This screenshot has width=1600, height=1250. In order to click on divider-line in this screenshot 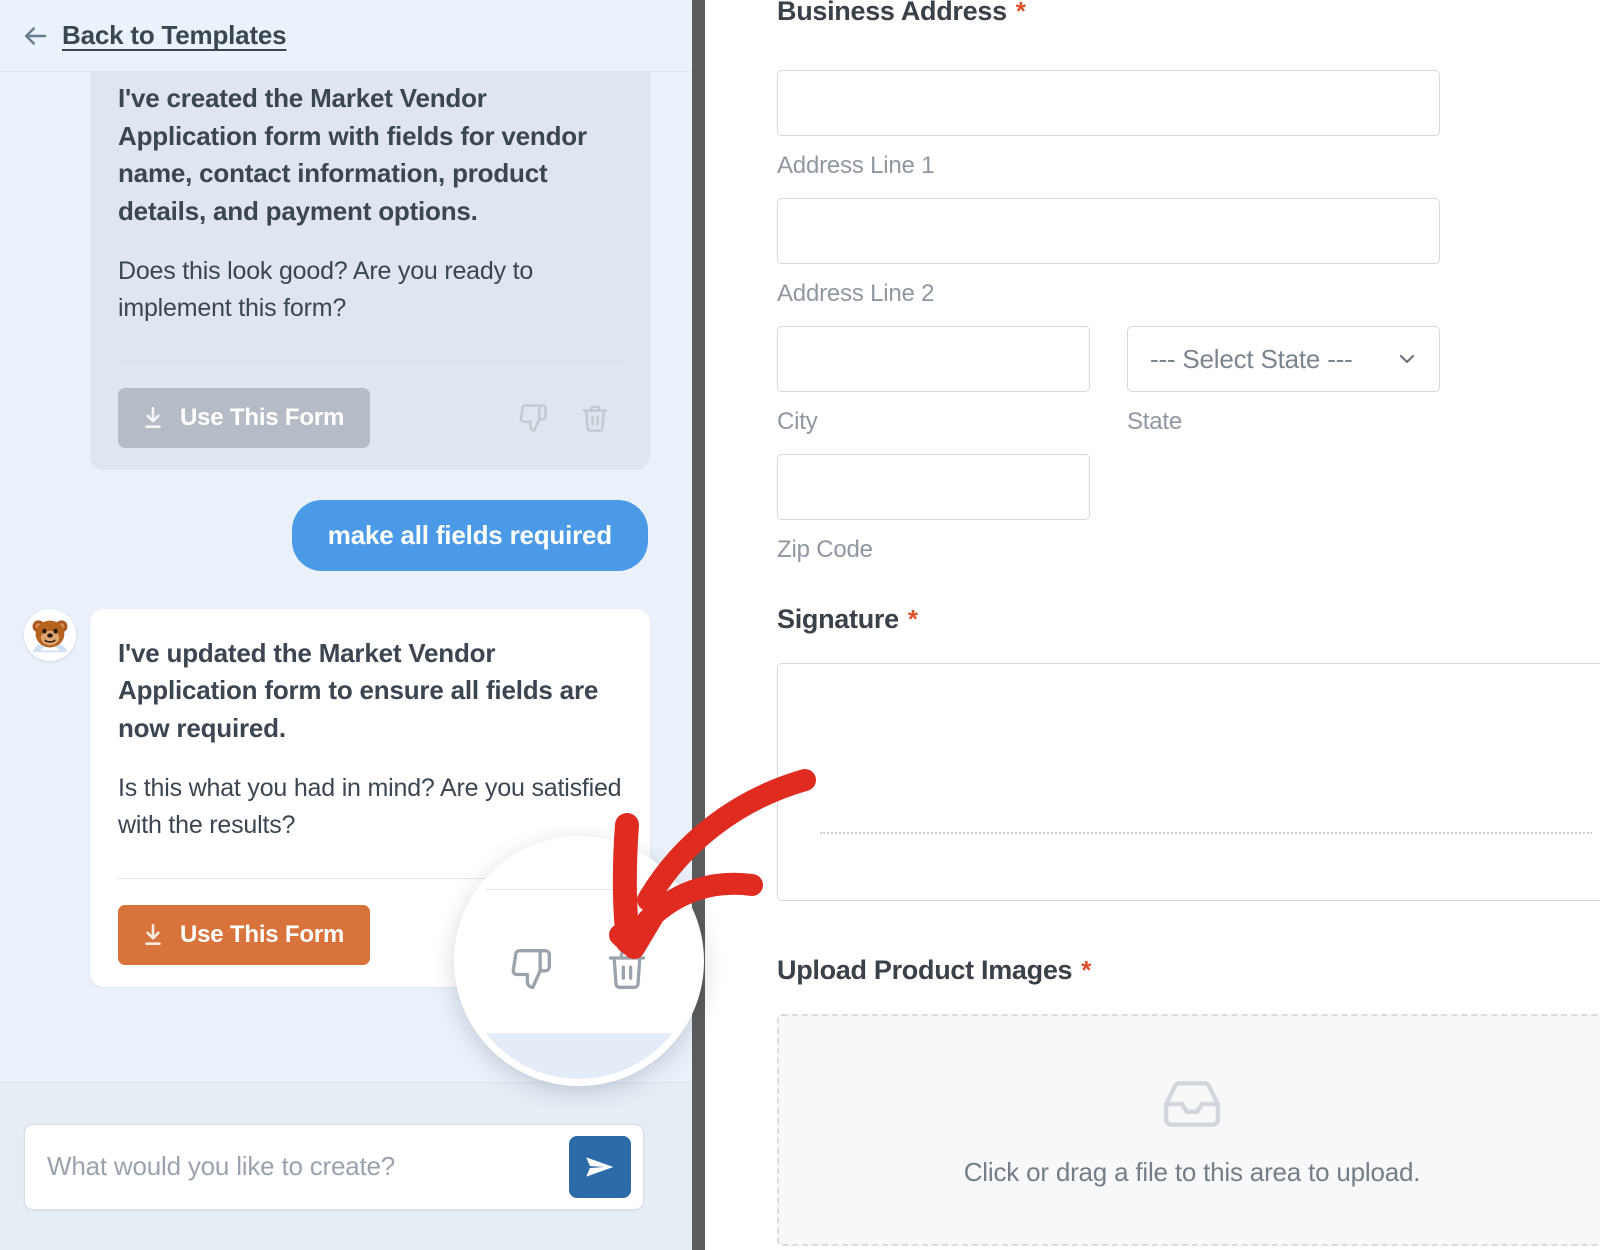, I will do `click(370, 361)`.